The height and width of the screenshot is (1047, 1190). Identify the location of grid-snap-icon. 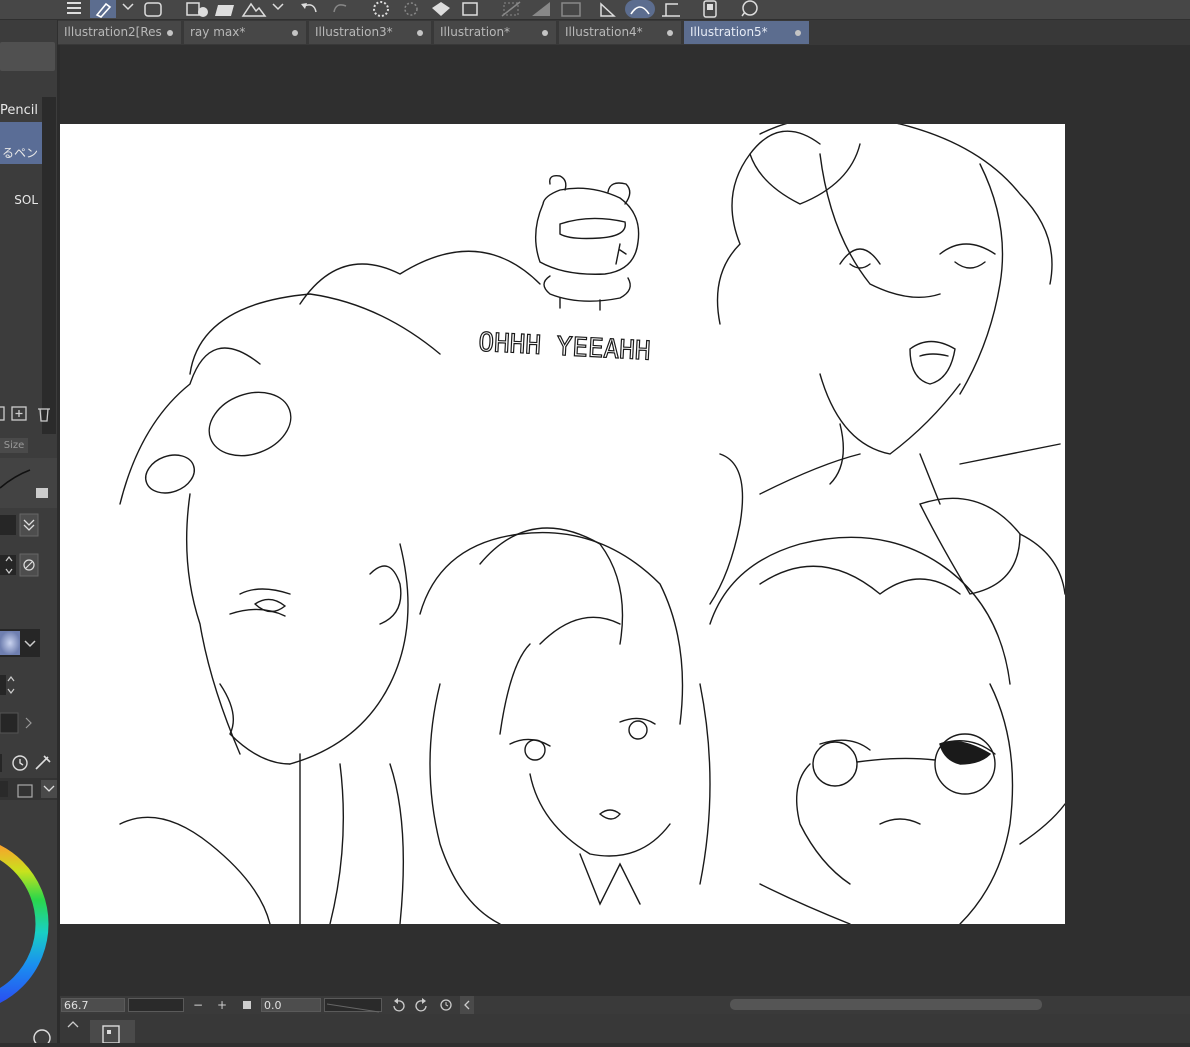
(671, 9).